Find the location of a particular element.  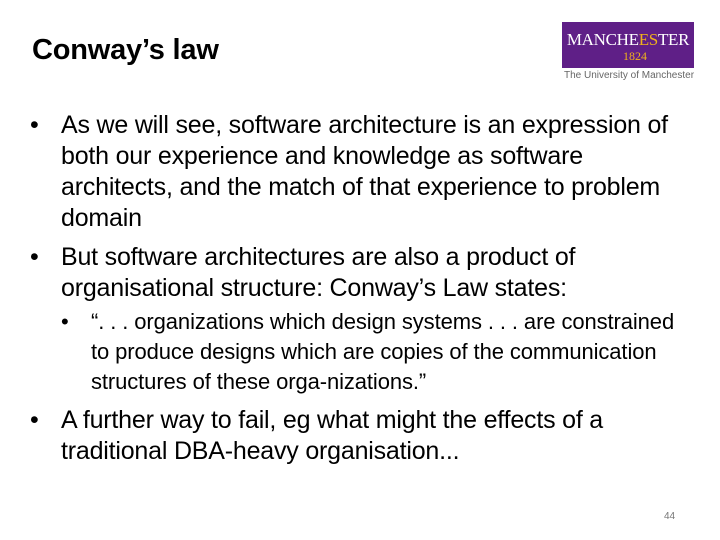

logo-word-accent: ES is located at coordinates (648, 39).